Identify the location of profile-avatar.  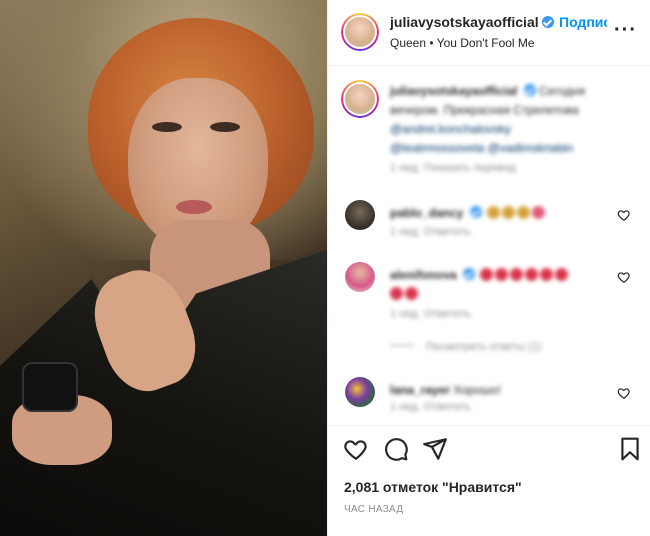
(360, 32).